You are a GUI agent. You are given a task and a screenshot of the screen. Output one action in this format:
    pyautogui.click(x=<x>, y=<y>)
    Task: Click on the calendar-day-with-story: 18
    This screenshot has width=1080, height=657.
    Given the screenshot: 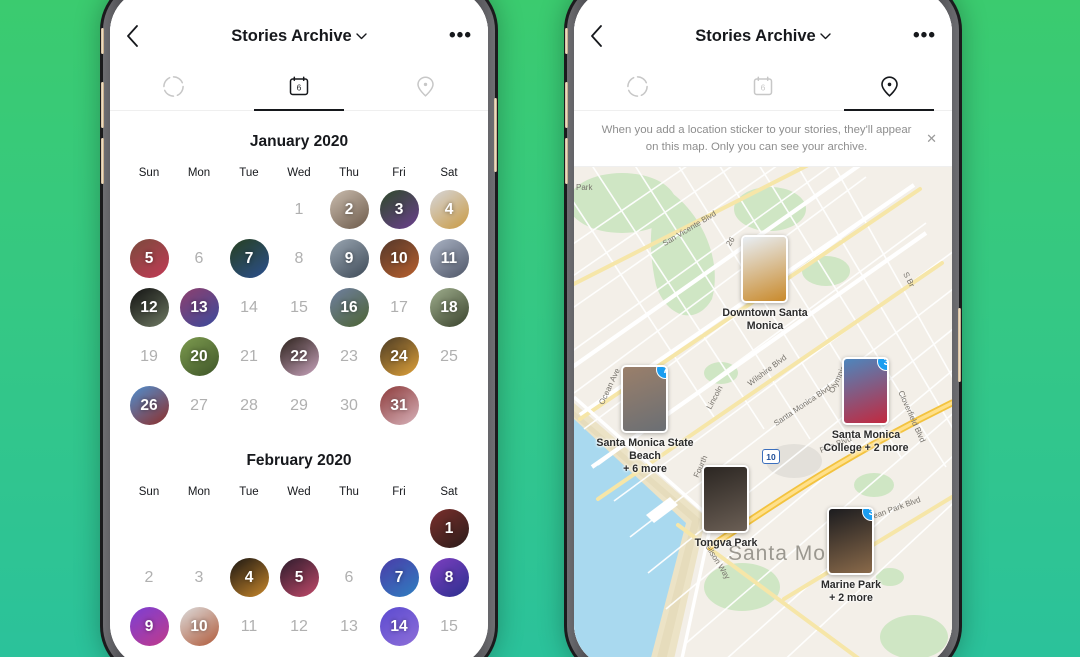 What is the action you would take?
    pyautogui.click(x=449, y=307)
    